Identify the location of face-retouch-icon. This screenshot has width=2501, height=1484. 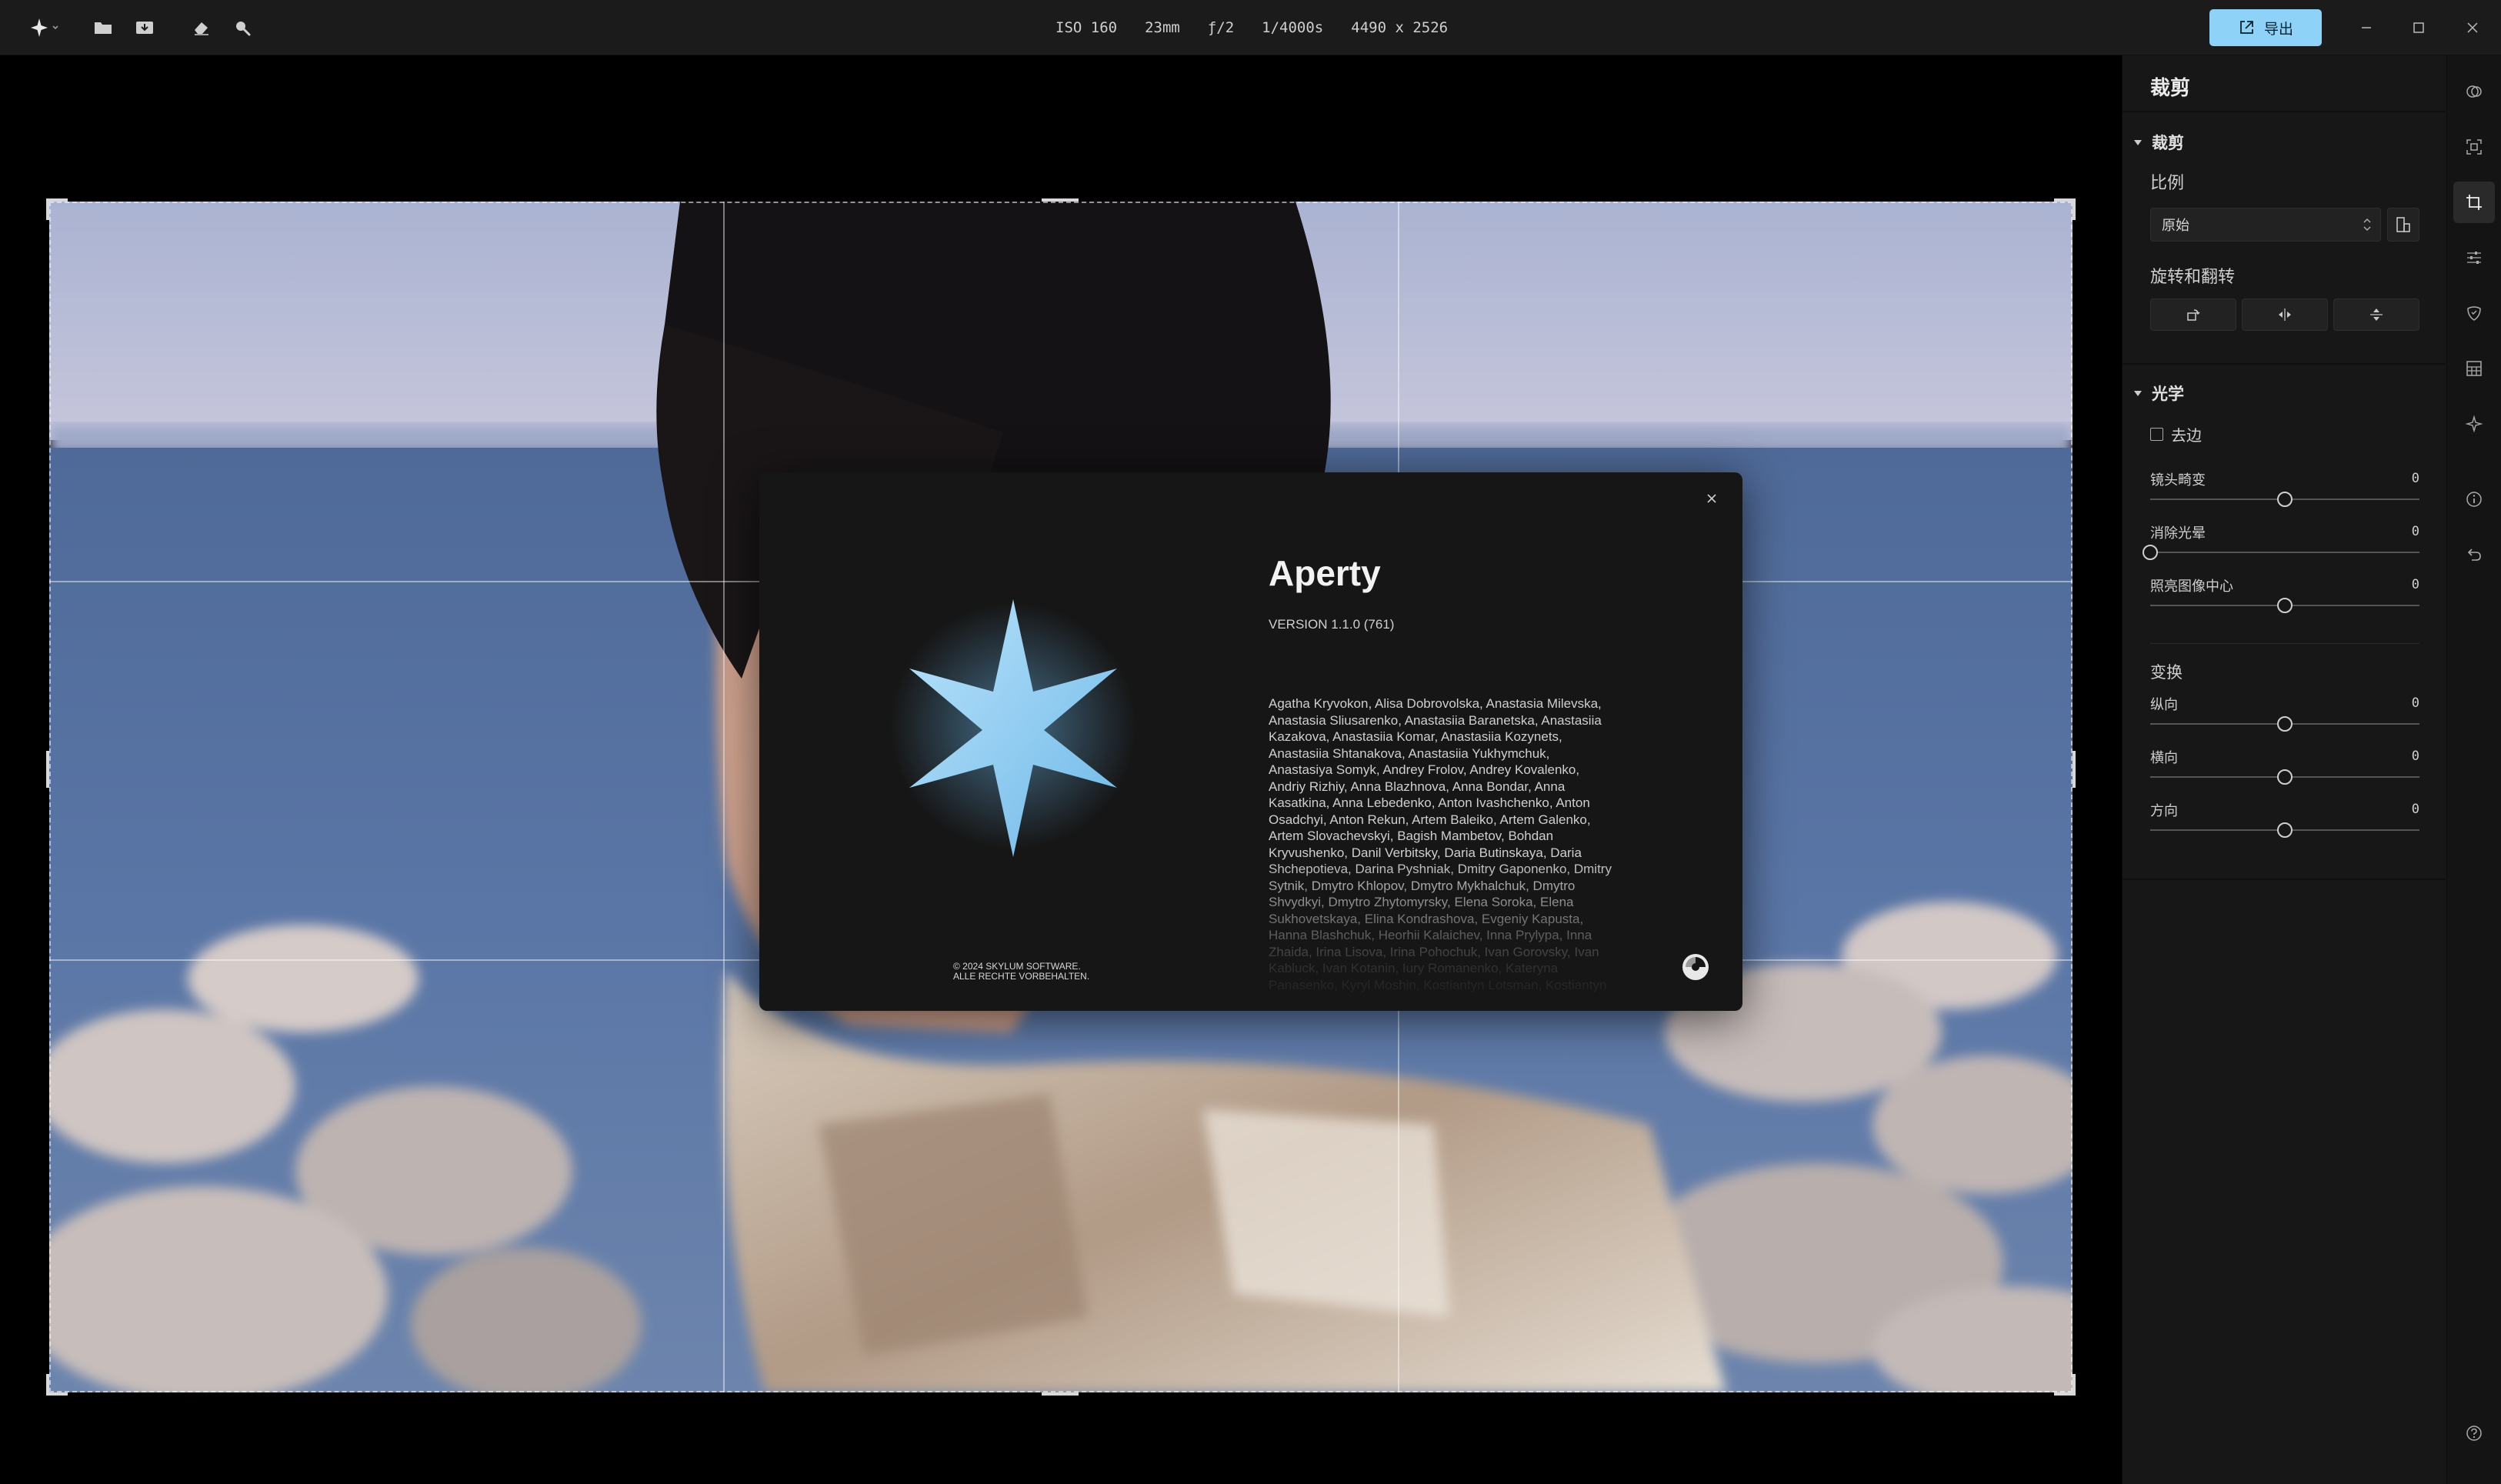
(2474, 314).